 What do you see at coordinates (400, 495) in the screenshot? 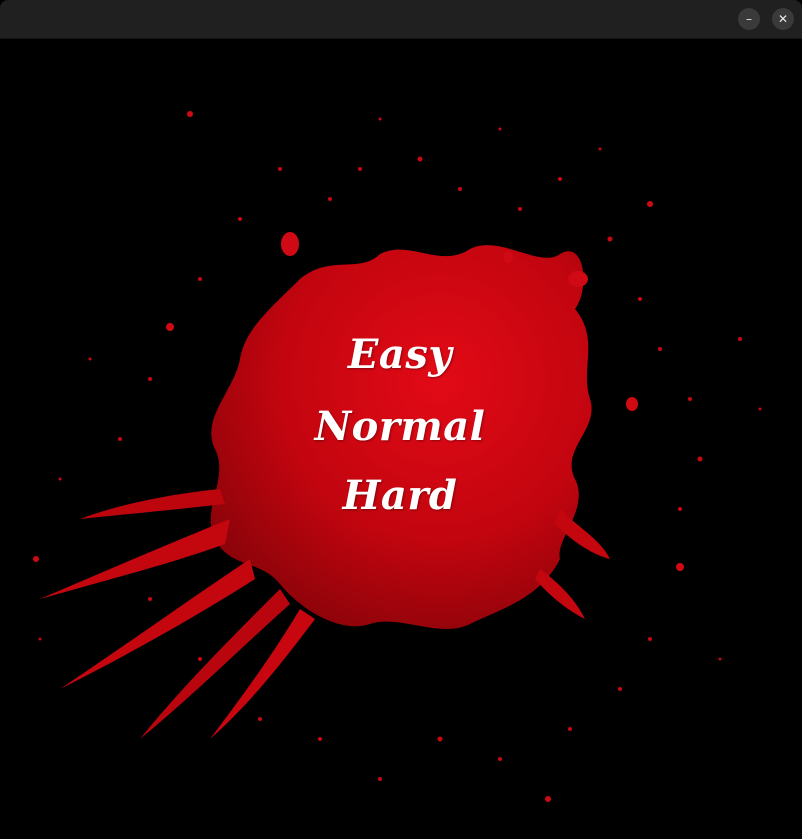
I see `hard-option: Hard` at bounding box center [400, 495].